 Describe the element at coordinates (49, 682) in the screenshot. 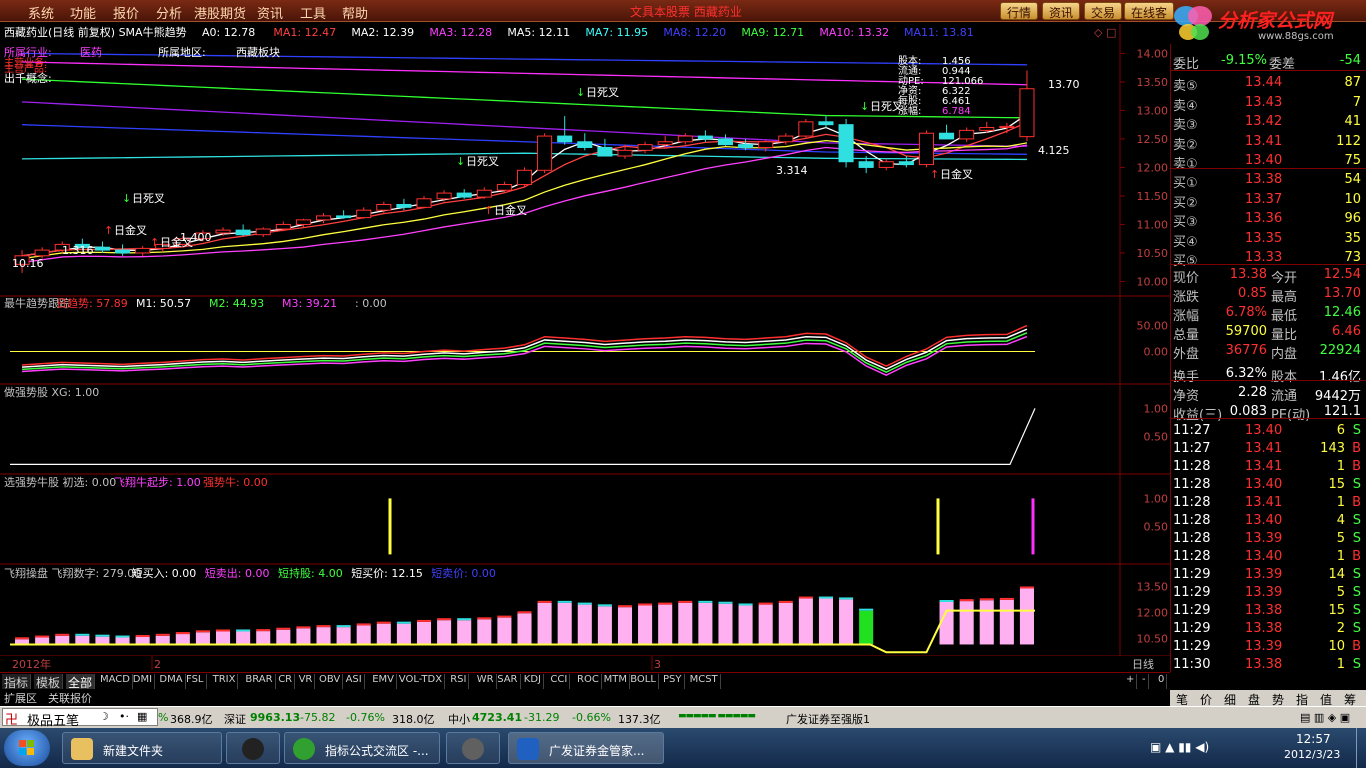

I see `indicator-tab-1: 模板` at that location.